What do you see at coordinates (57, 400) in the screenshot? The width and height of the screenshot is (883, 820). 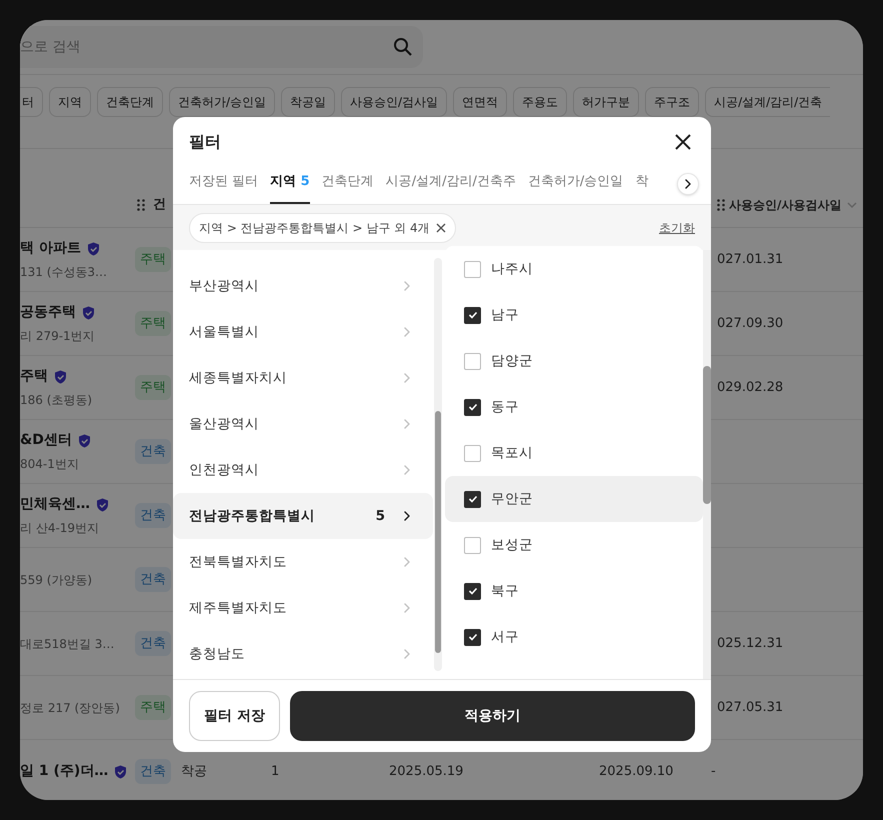 I see `building-address: 186 (초평동)` at bounding box center [57, 400].